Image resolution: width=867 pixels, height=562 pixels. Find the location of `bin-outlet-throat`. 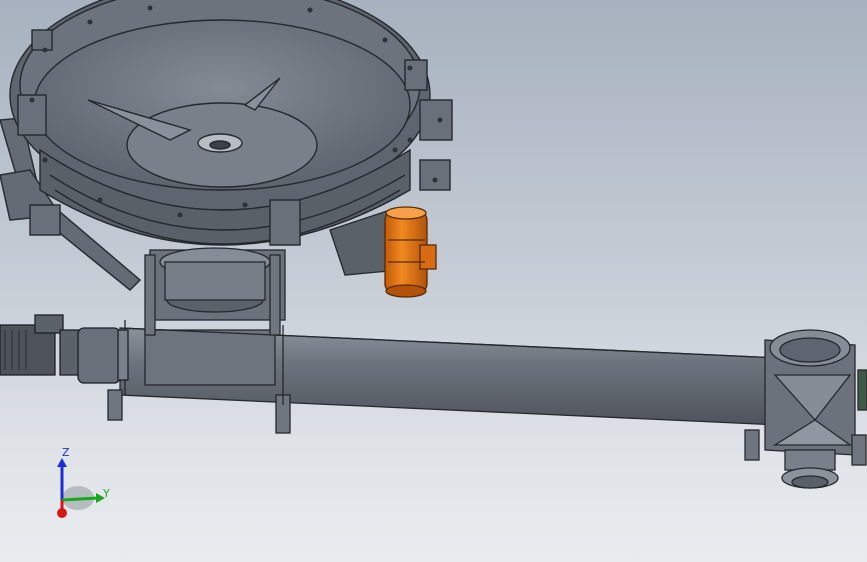

bin-outlet-throat is located at coordinates (217, 284).